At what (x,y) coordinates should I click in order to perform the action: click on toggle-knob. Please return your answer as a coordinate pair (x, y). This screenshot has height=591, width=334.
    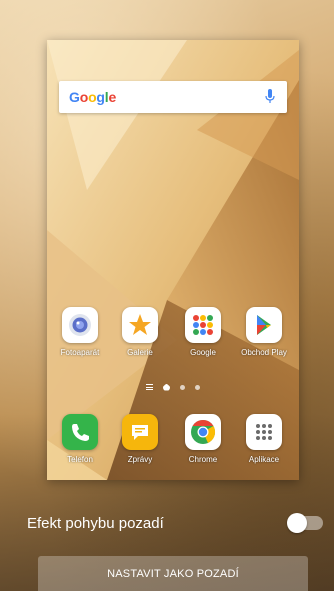
    Looking at the image, I should click on (297, 523).